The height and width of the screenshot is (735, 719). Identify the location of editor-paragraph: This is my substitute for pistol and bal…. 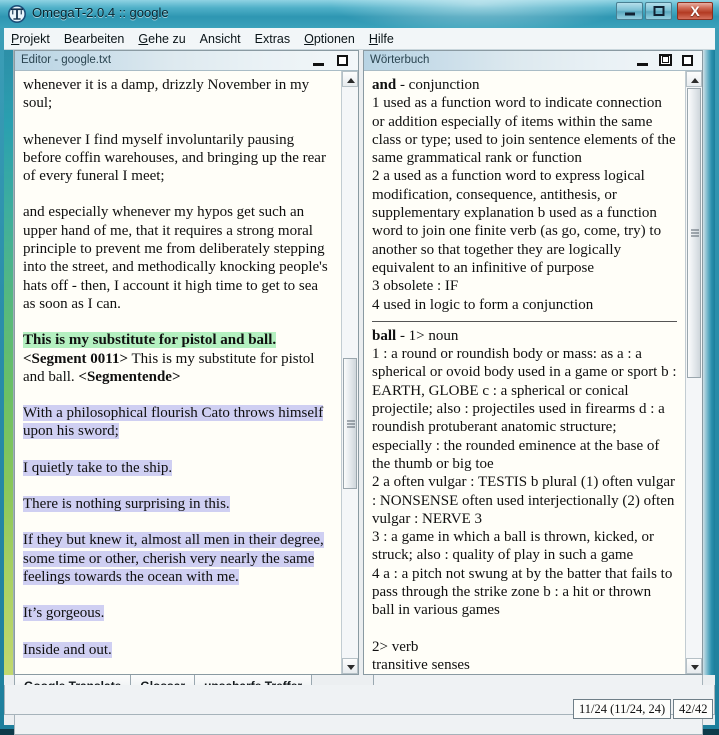
(178, 358).